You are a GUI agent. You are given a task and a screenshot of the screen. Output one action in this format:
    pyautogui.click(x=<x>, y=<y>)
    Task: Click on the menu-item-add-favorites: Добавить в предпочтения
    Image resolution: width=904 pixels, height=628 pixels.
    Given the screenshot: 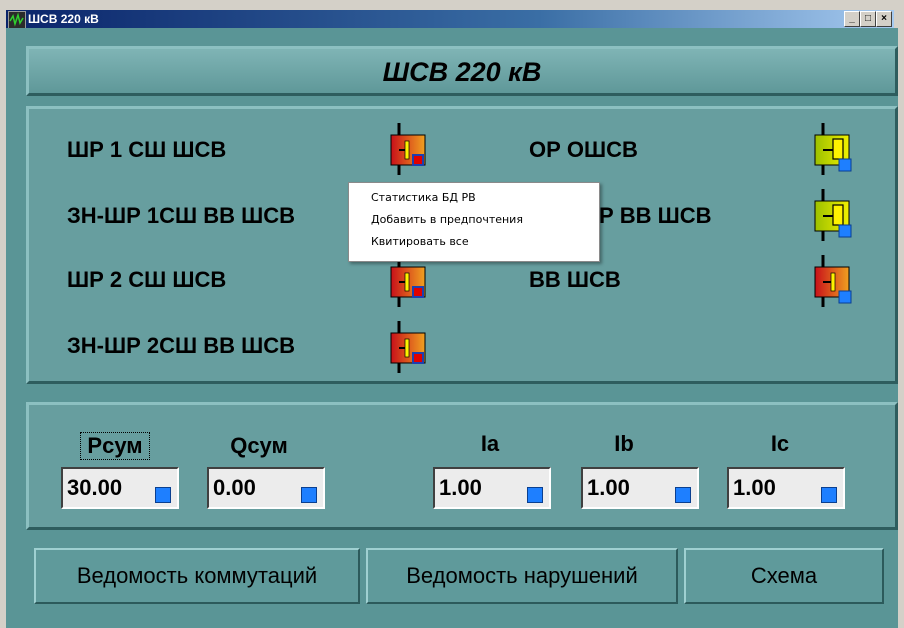 What is the action you would take?
    pyautogui.click(x=474, y=220)
    